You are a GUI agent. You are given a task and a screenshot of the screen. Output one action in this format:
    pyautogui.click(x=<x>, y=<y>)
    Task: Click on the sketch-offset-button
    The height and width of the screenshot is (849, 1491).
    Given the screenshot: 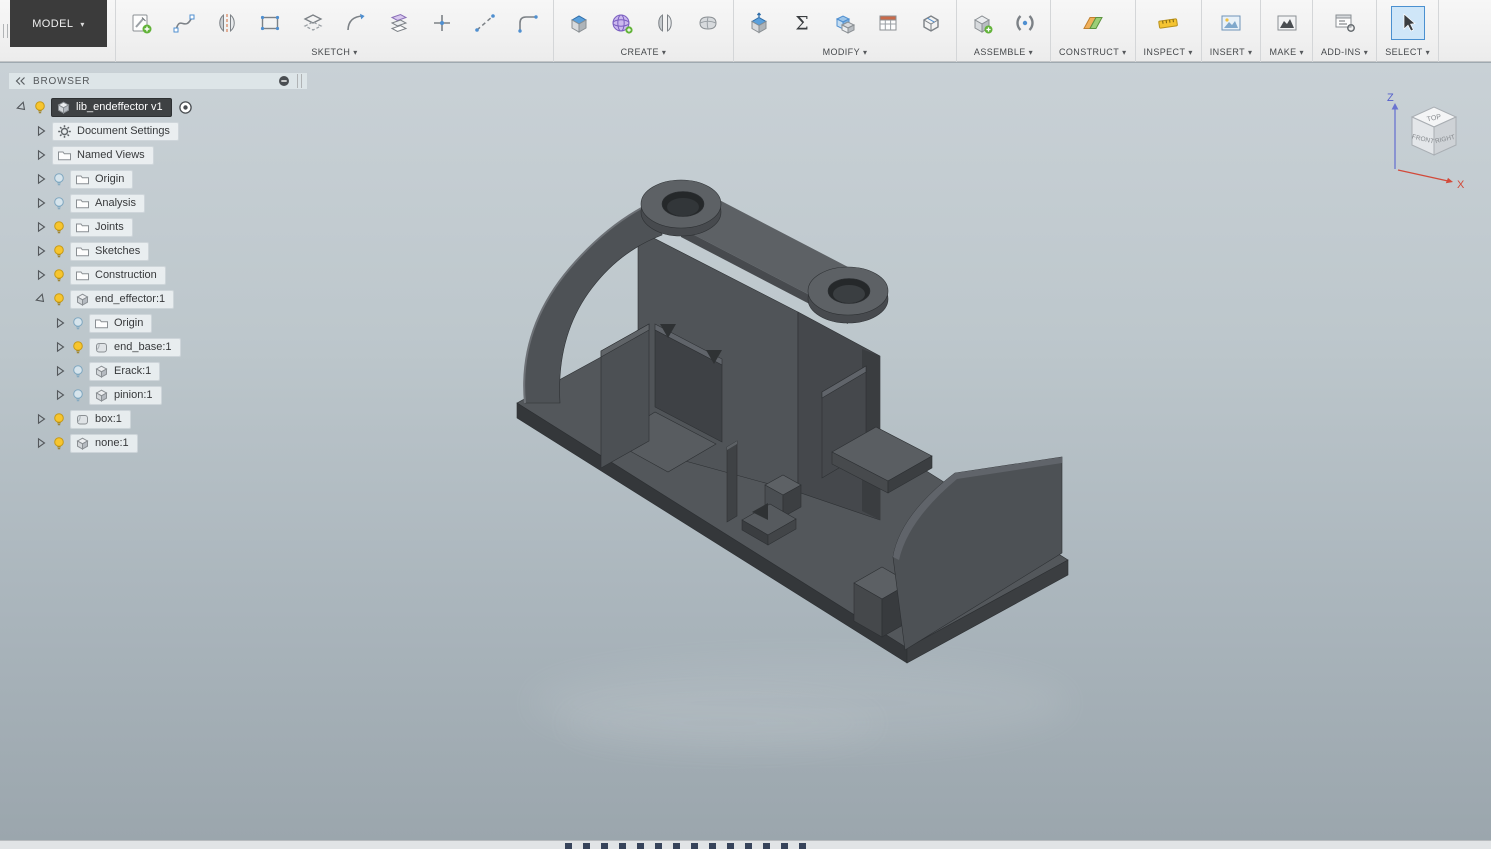 What is the action you would take?
    pyautogui.click(x=313, y=23)
    